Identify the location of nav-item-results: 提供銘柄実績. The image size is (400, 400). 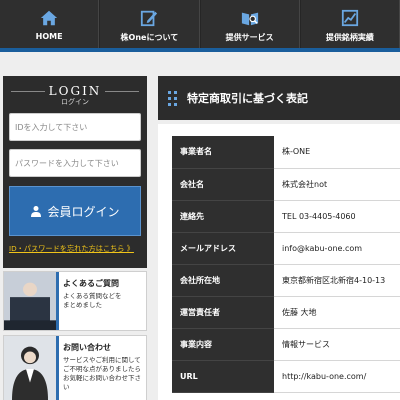
(349, 24).